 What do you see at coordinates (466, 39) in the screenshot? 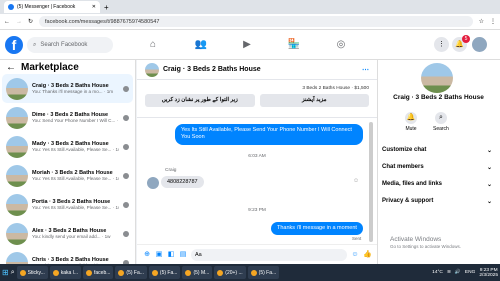
I see `notification-badge: 5` at bounding box center [466, 39].